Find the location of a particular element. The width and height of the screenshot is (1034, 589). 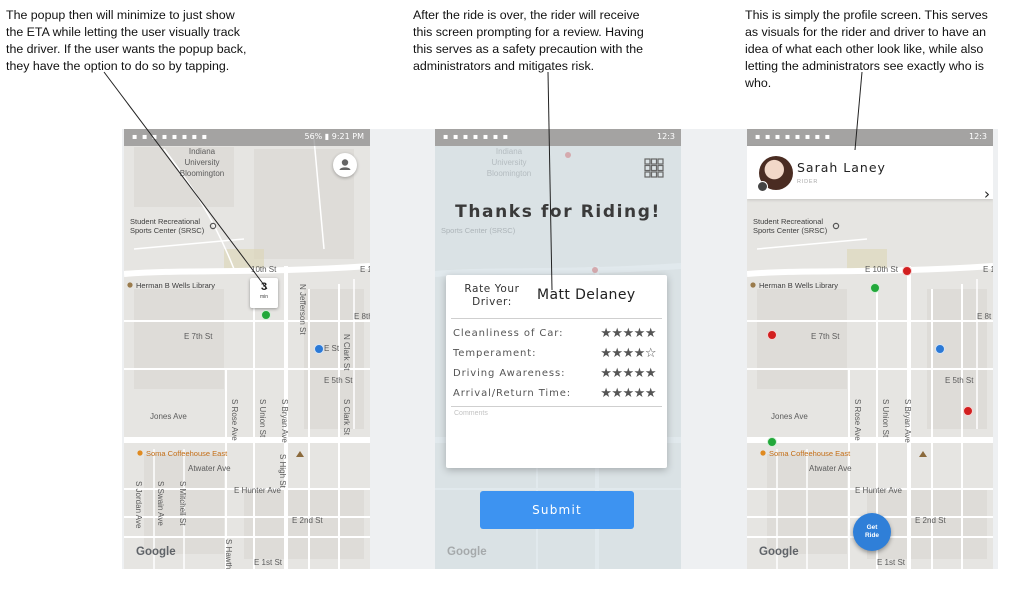

svg-text: 10th St is located at coordinates (264, 269).